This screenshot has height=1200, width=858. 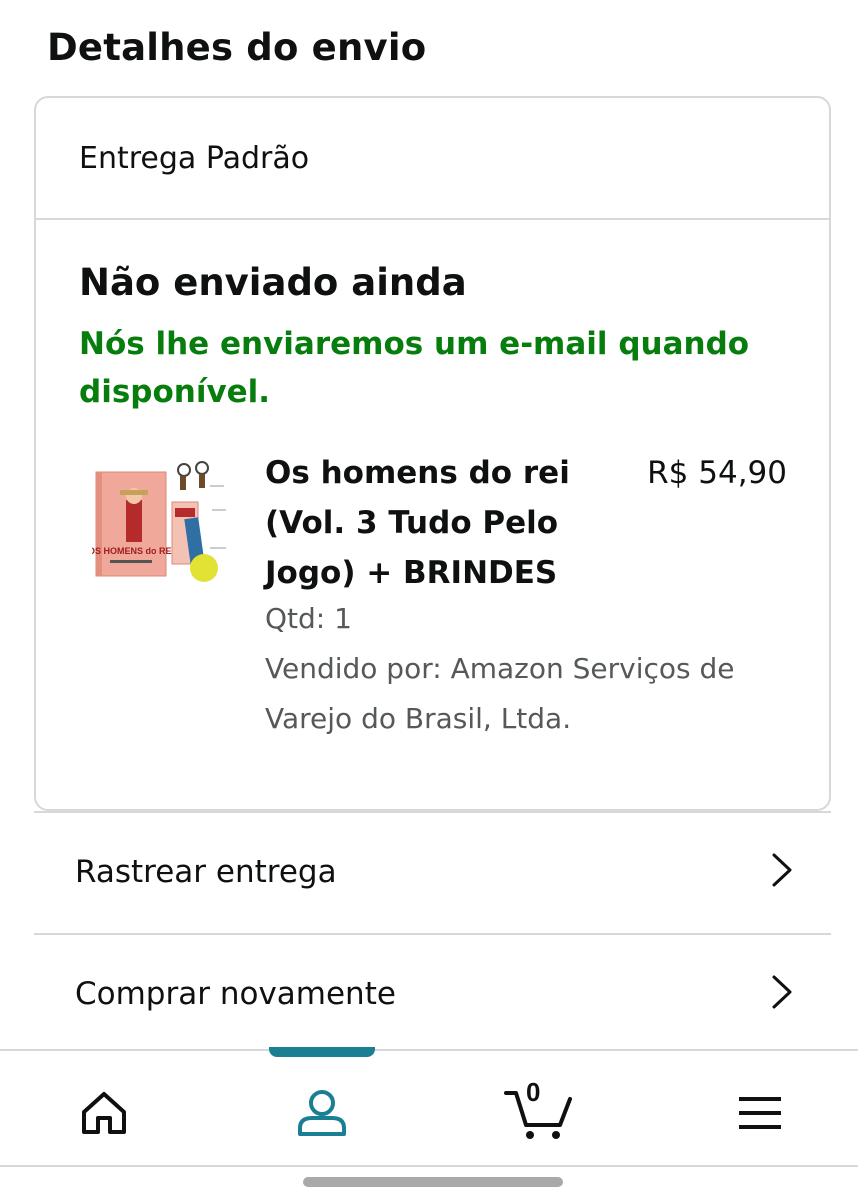 I want to click on cover-title: OS HOMENS do REI, so click(x=133, y=551).